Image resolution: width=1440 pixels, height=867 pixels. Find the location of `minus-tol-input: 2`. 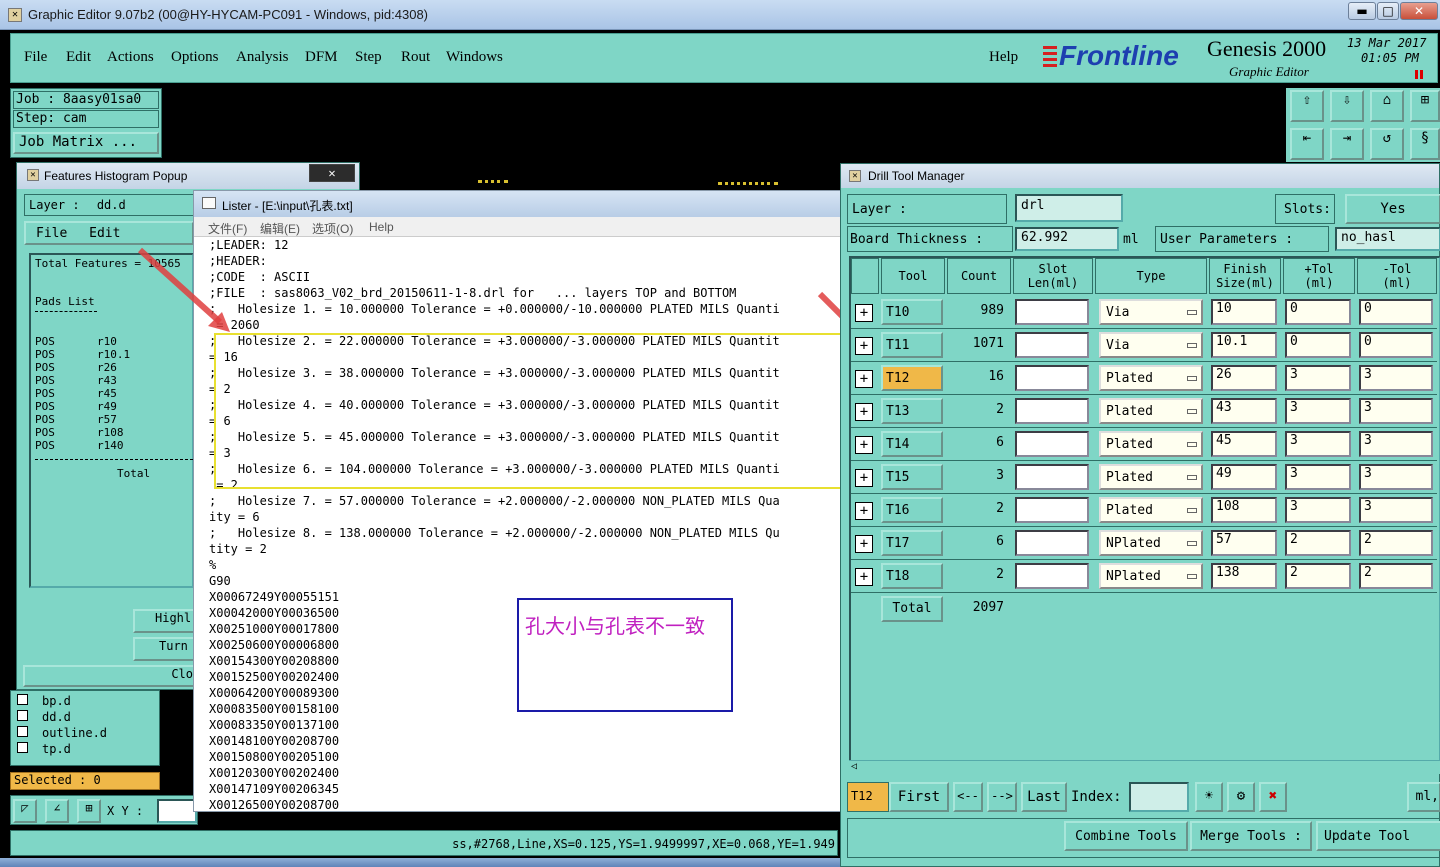

minus-tol-input: 2 is located at coordinates (1396, 576).